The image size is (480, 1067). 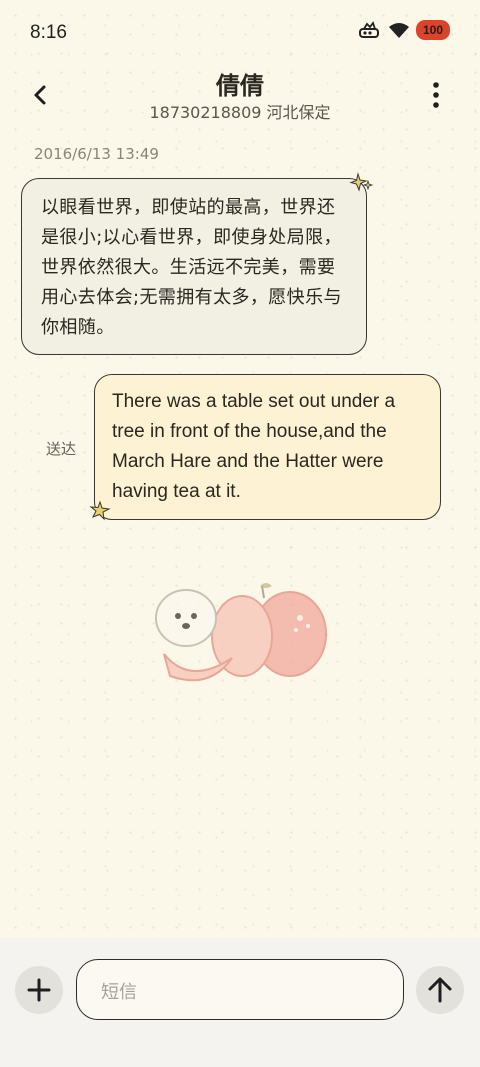 I want to click on signal-icon, so click(x=368, y=29).